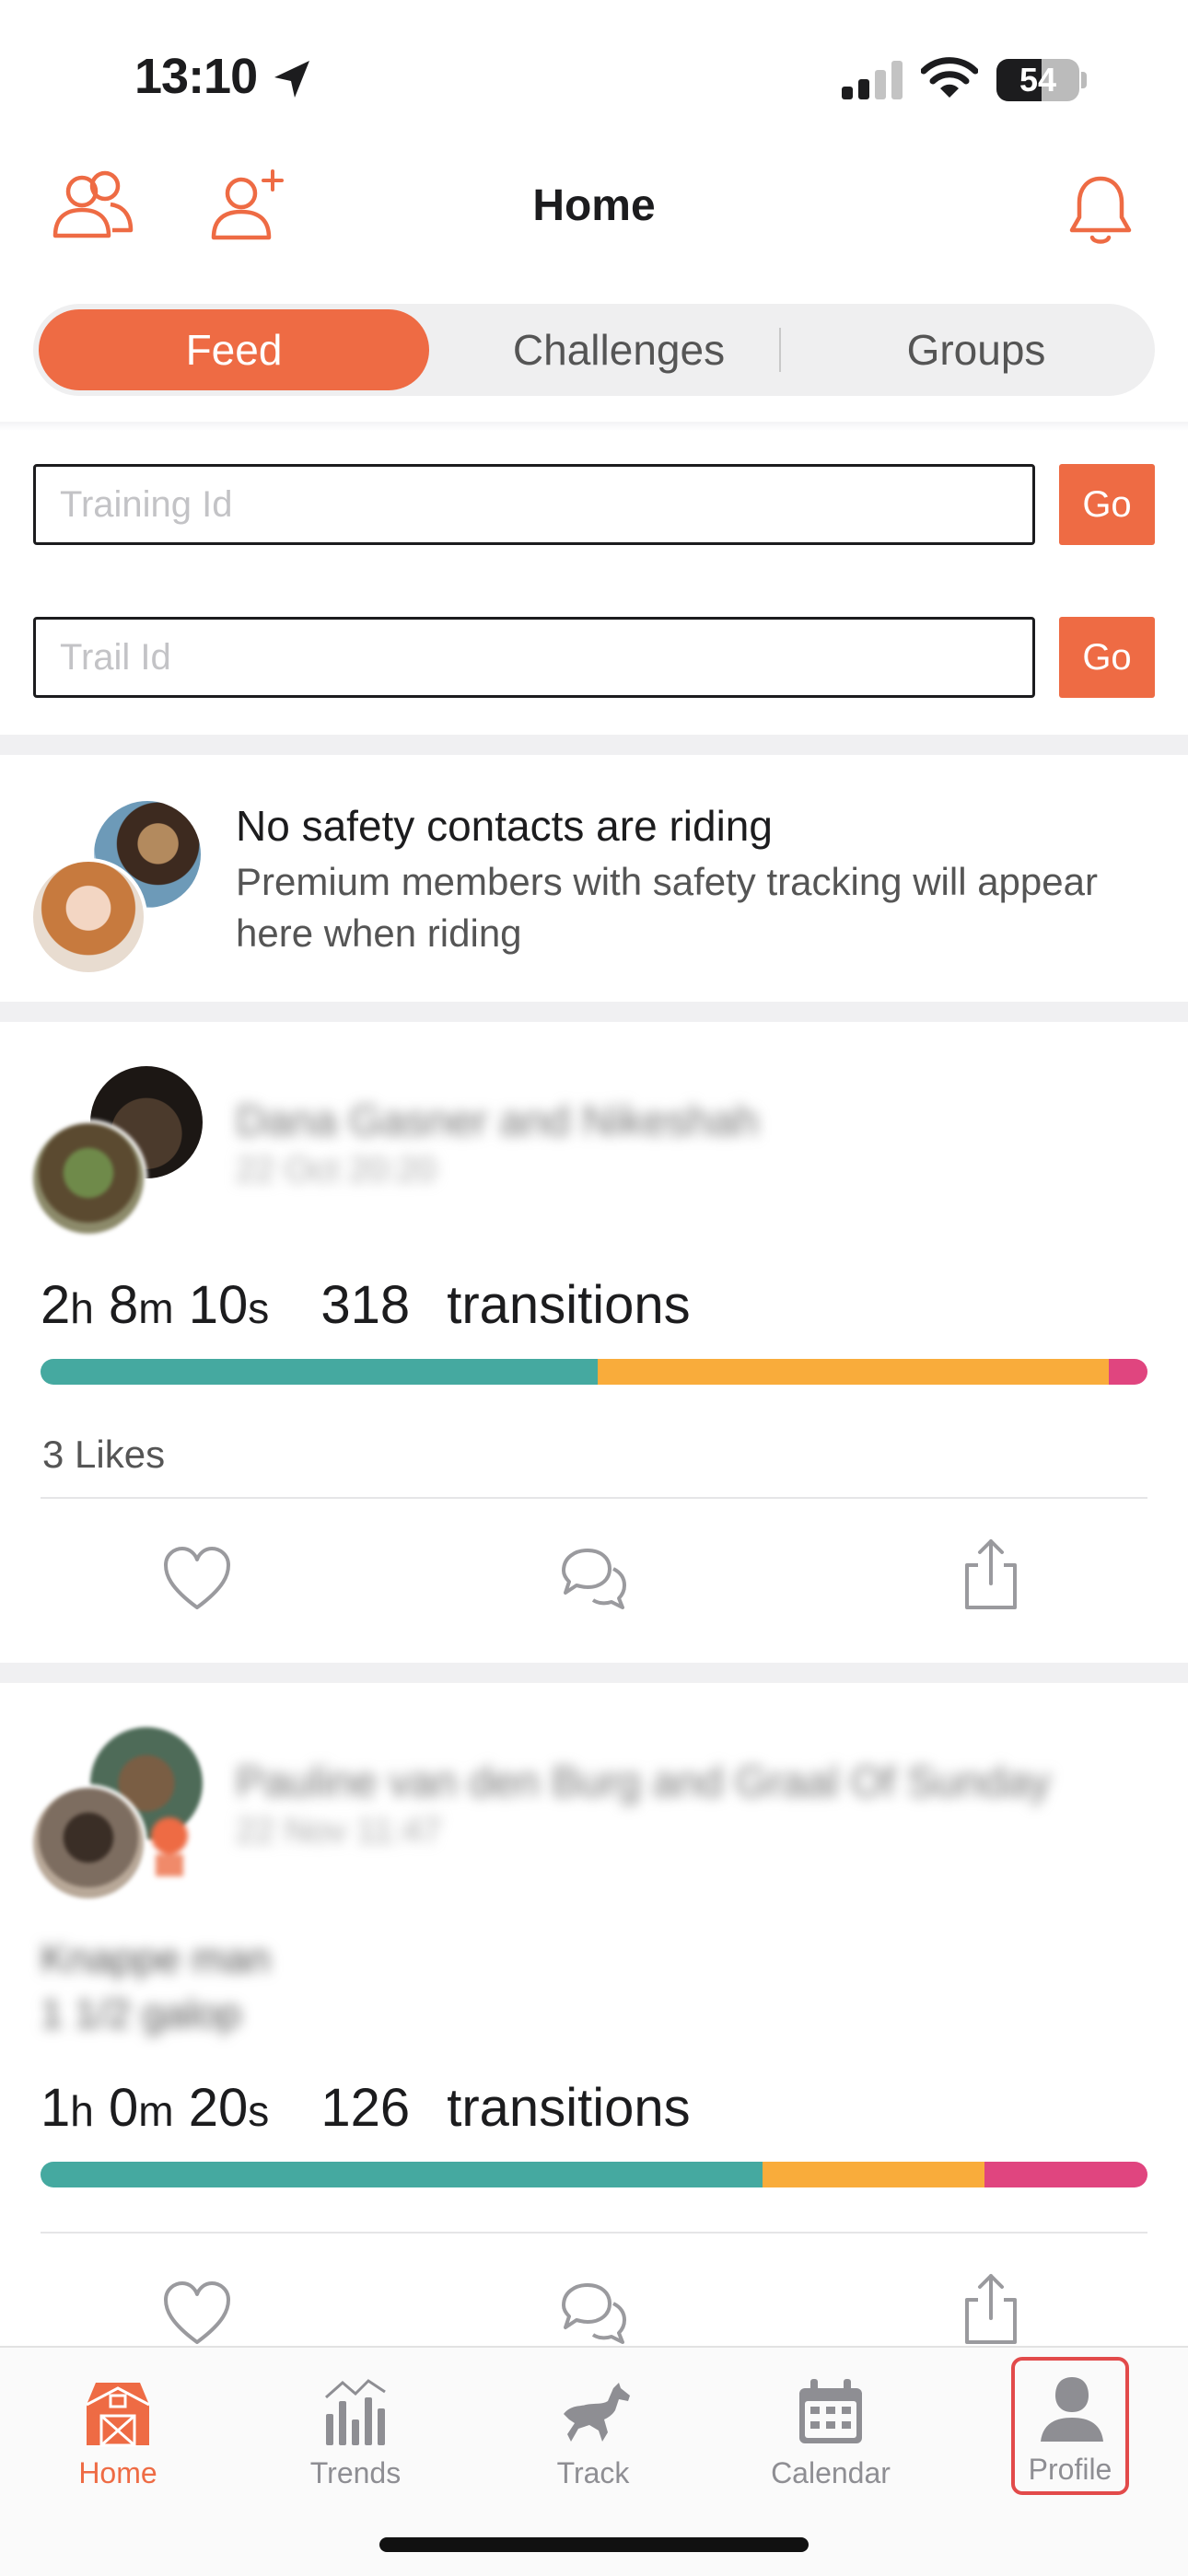 The height and width of the screenshot is (2576, 1188). Describe the element at coordinates (534, 657) in the screenshot. I see `trail-id-input` at that location.